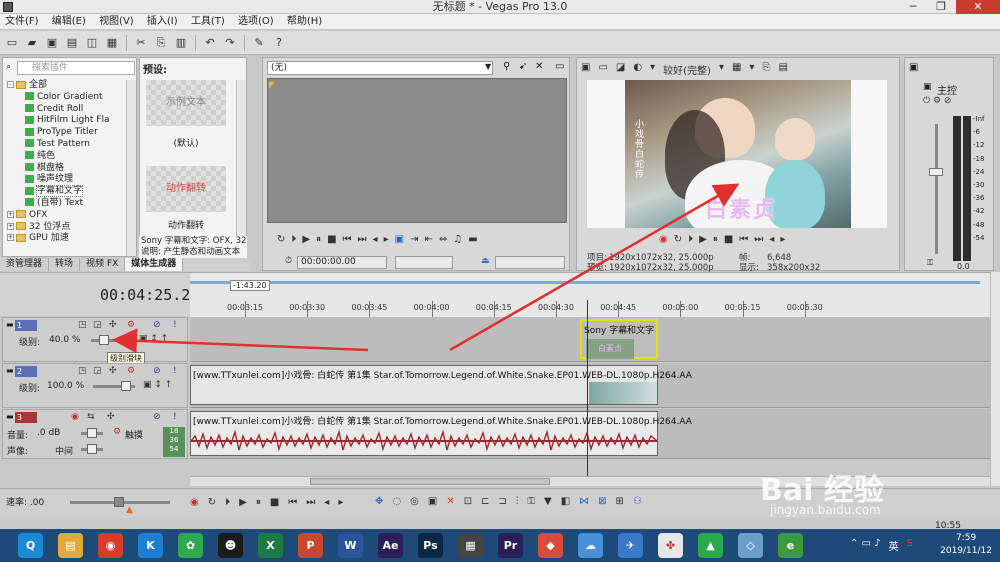 The image size is (1000, 562). I want to click on plugin-tree-item: HitFilm Light Fla, so click(66, 121).